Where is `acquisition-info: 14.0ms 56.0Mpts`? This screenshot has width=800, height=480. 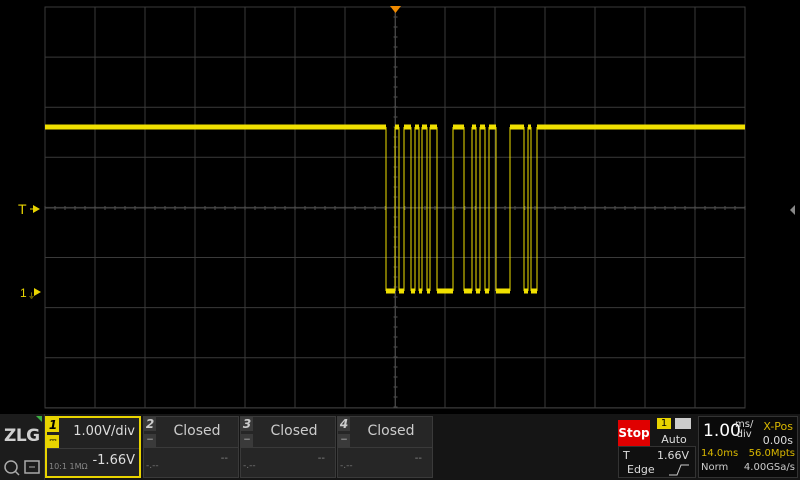
acquisition-info: 14.0ms 56.0Mpts is located at coordinates (748, 453).